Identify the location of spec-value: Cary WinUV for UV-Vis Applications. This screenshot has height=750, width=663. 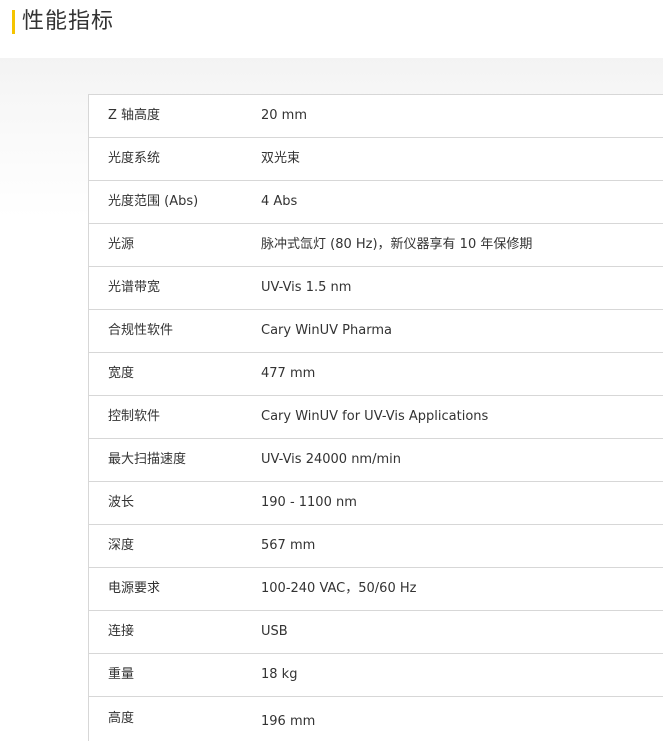
(375, 416).